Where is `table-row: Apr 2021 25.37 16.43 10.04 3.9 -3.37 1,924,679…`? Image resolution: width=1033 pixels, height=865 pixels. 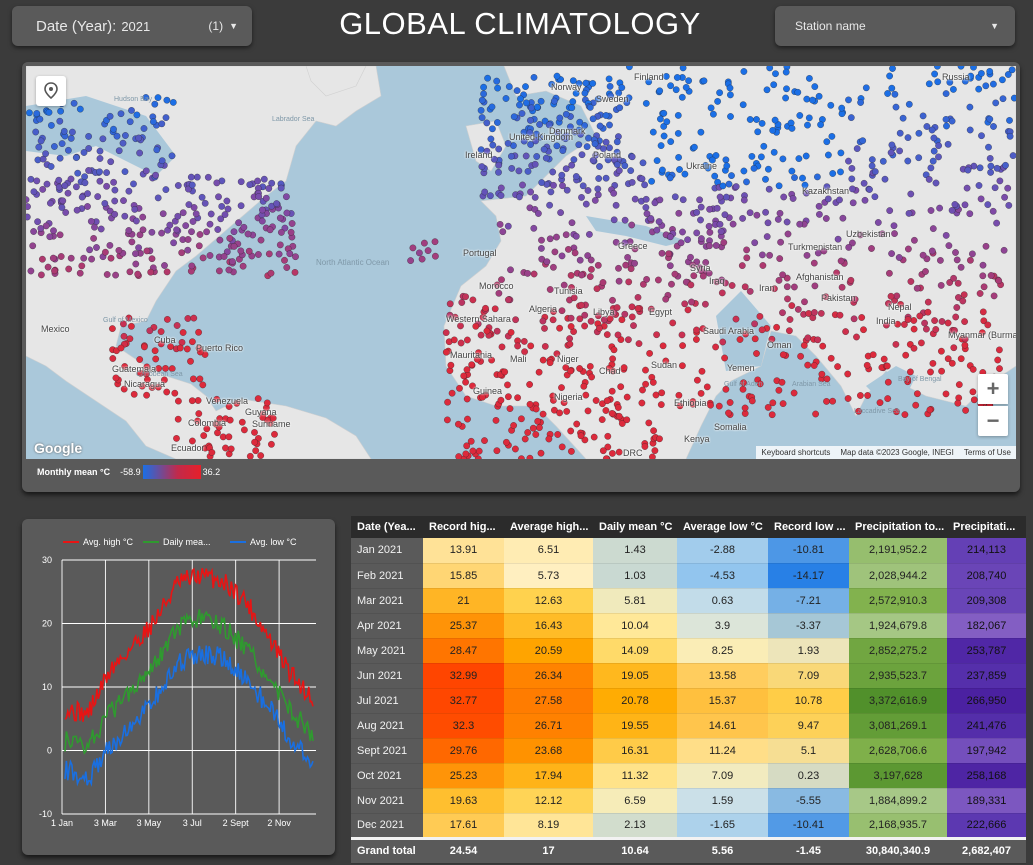
table-row: Apr 2021 25.37 16.43 10.04 3.9 -3.37 1,924,679… is located at coordinates (688, 626).